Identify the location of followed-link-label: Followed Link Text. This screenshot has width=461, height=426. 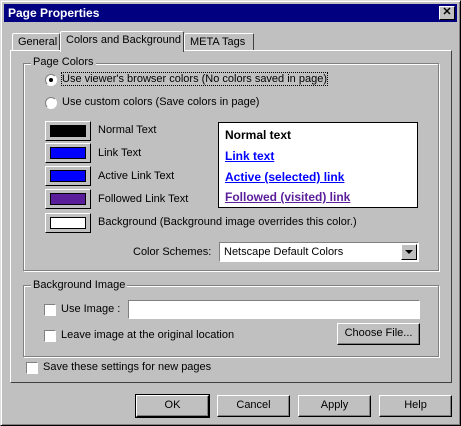
(143, 199).